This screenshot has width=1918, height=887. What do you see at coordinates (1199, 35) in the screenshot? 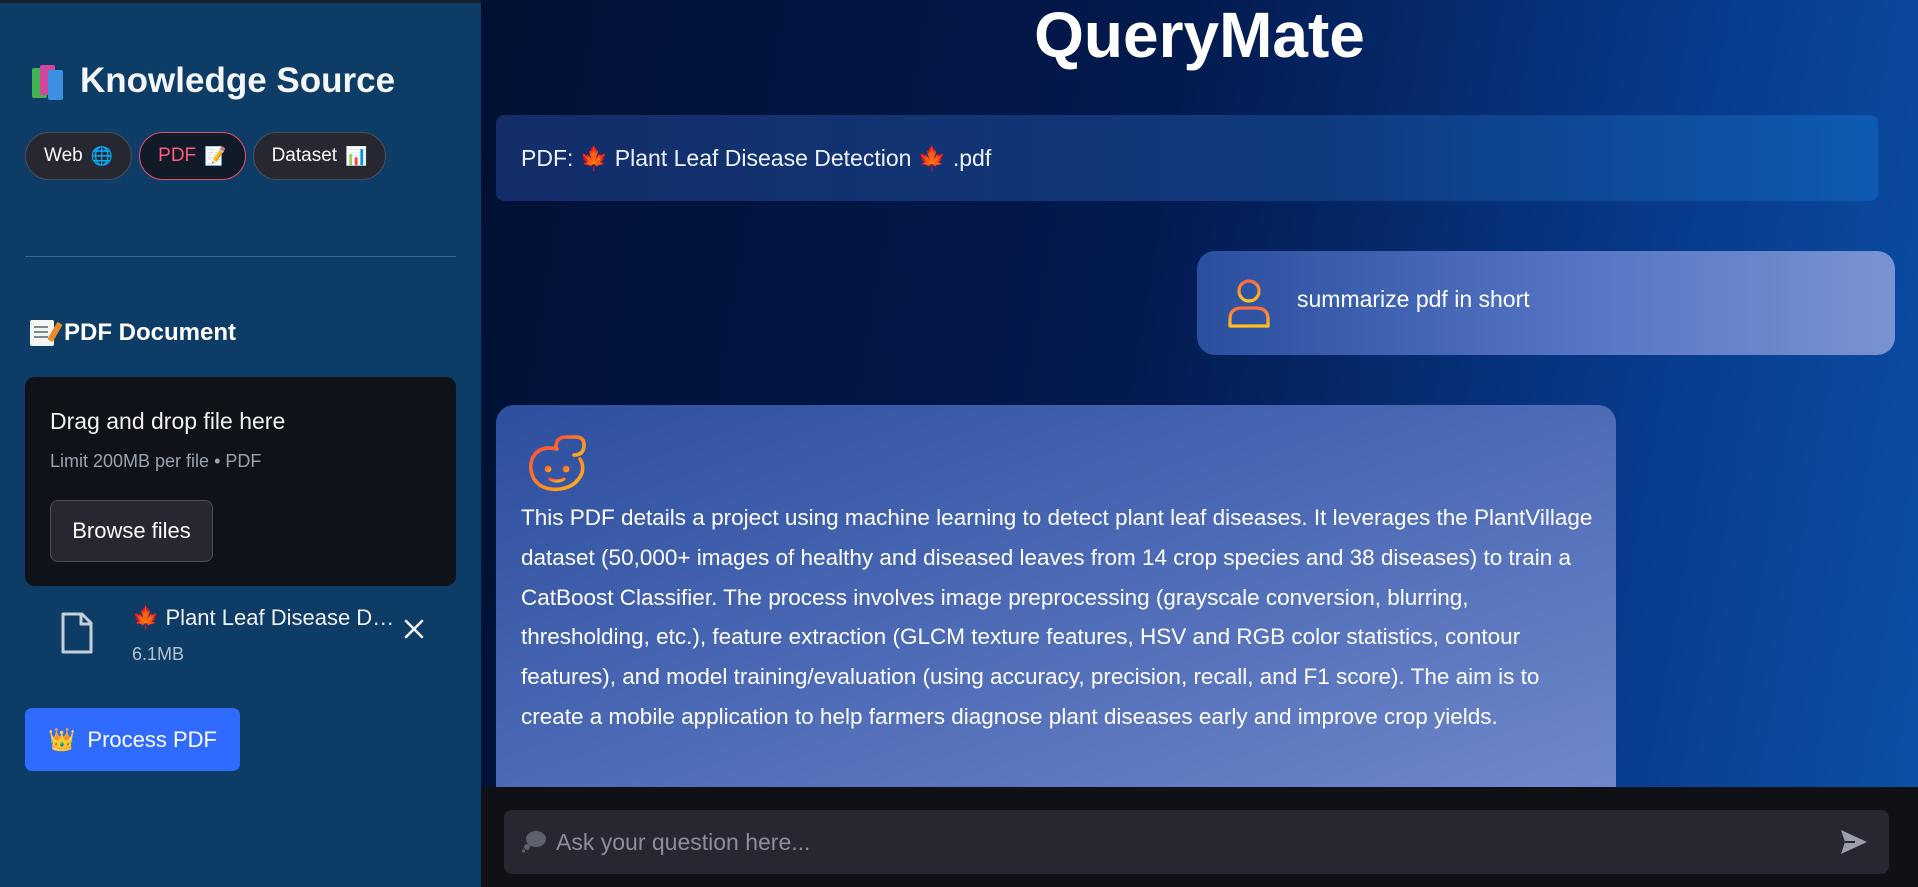
I see `page-title: QueryMate` at bounding box center [1199, 35].